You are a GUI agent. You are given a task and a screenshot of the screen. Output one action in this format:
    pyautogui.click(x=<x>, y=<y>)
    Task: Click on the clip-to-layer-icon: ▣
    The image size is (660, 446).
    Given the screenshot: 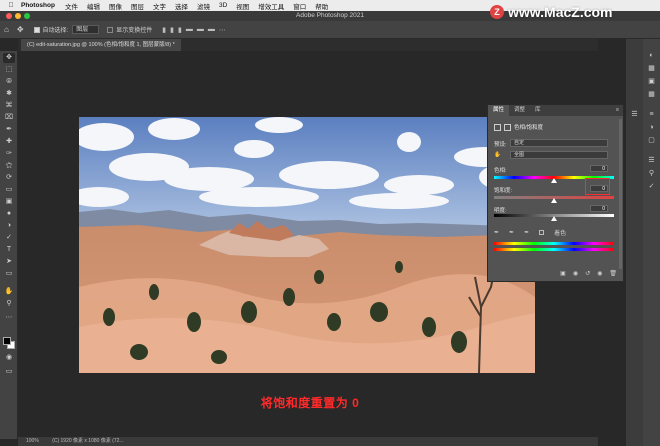 What is the action you would take?
    pyautogui.click(x=563, y=273)
    